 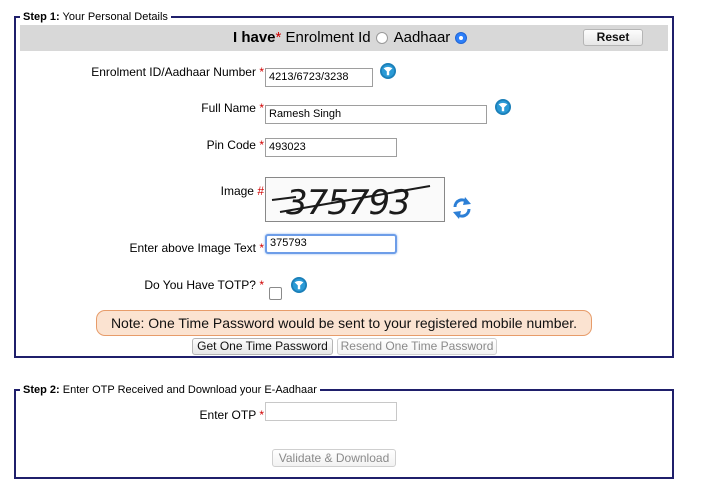 I want to click on image-text-label: Enter above Image Text *, so click(x=196, y=248).